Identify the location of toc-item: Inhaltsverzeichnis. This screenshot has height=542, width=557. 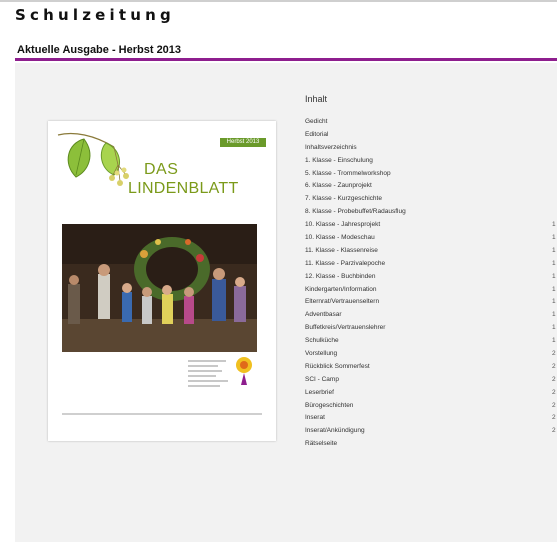
(431, 148).